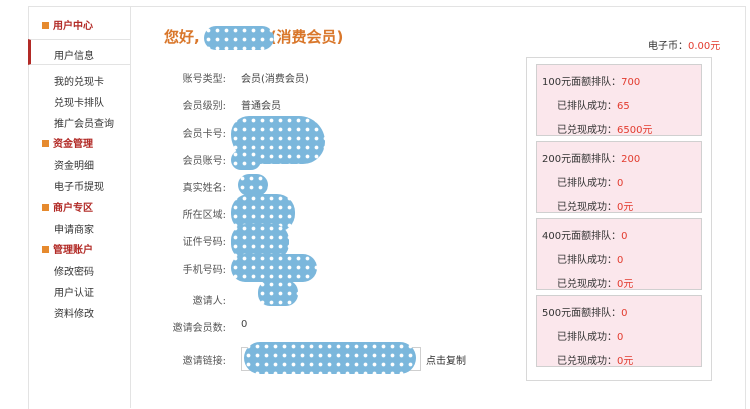 This screenshot has width=750, height=409. I want to click on redacted-invite-link, so click(330, 358).